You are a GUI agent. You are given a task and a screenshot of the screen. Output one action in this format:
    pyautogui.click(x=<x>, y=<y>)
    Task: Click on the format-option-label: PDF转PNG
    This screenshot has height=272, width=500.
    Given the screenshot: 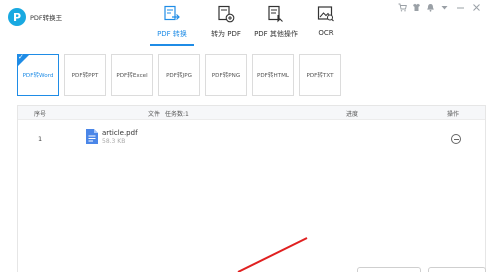 What is the action you would take?
    pyautogui.click(x=226, y=76)
    